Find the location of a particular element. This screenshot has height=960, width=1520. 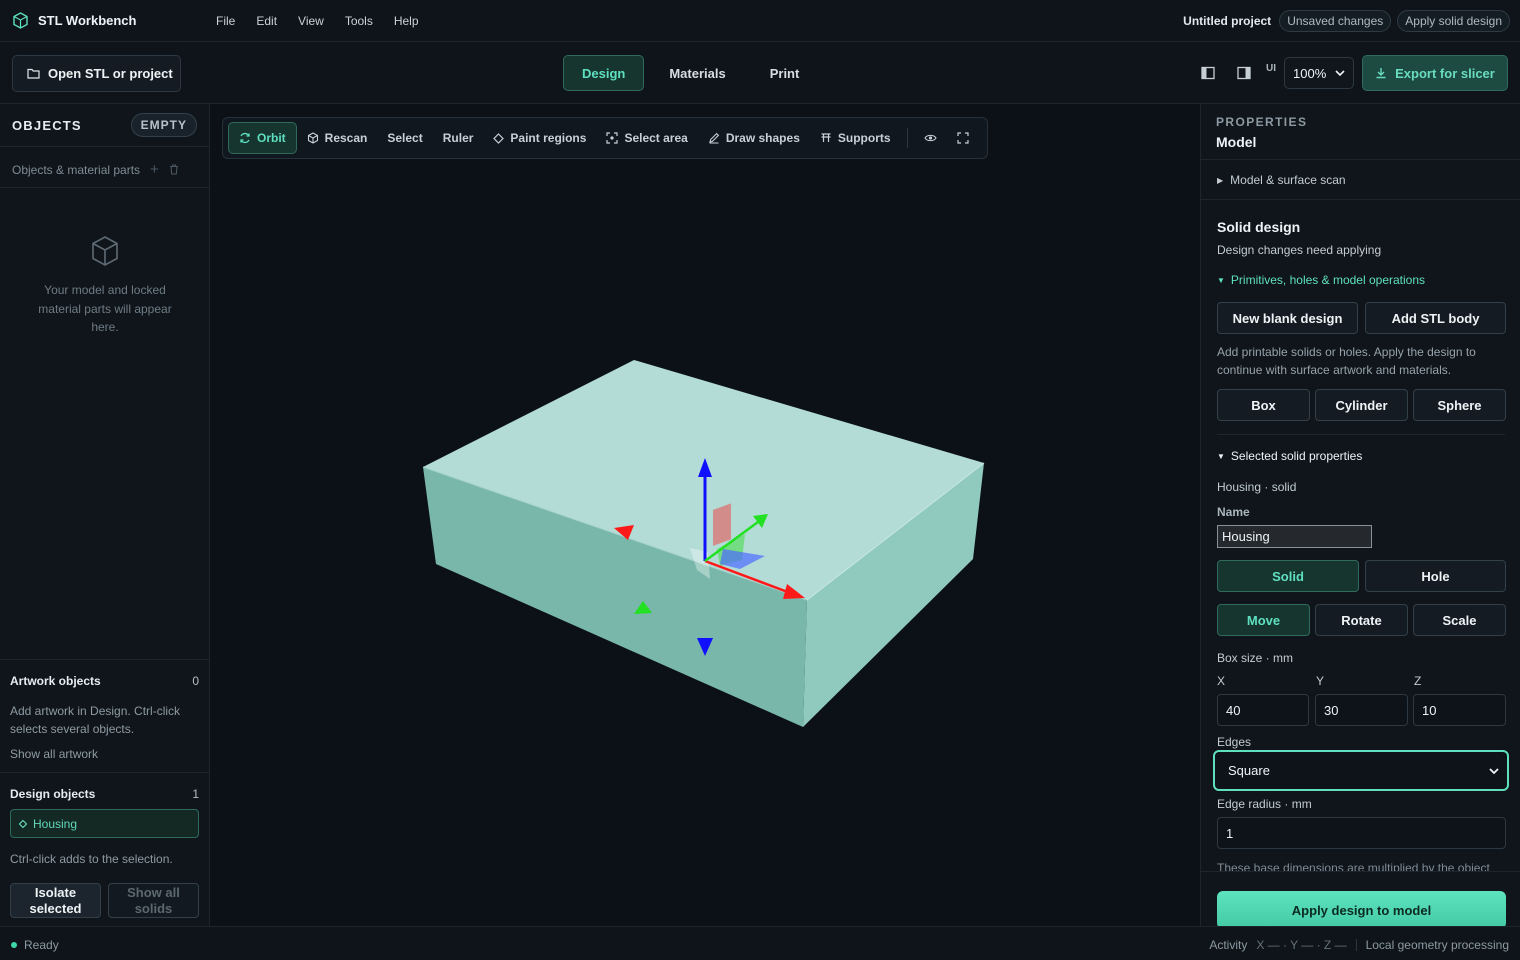

edge-radius-input: 1 is located at coordinates (1361, 833).